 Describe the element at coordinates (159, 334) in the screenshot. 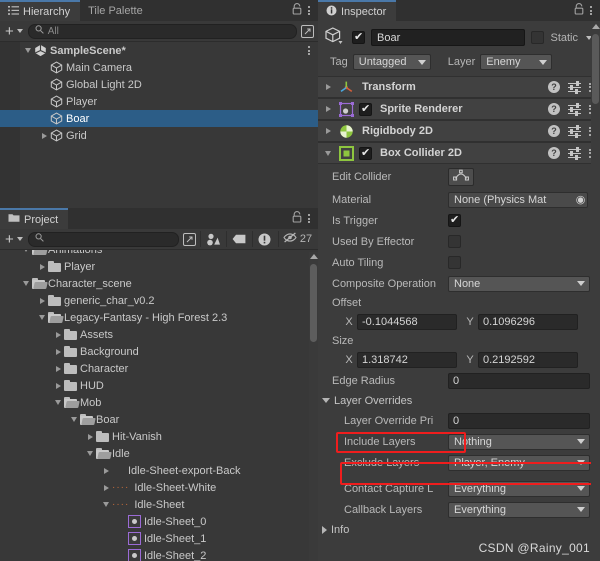

I see `project-item-assets: Assets` at that location.